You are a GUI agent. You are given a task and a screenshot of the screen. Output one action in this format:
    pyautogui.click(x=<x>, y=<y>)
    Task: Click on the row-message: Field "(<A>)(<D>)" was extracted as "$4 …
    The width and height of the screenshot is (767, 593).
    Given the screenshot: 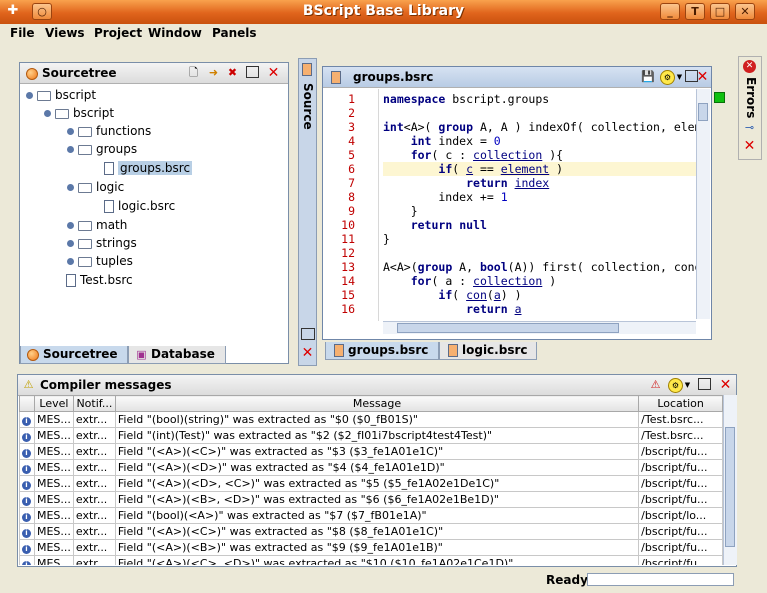 What is the action you would take?
    pyautogui.click(x=377, y=467)
    